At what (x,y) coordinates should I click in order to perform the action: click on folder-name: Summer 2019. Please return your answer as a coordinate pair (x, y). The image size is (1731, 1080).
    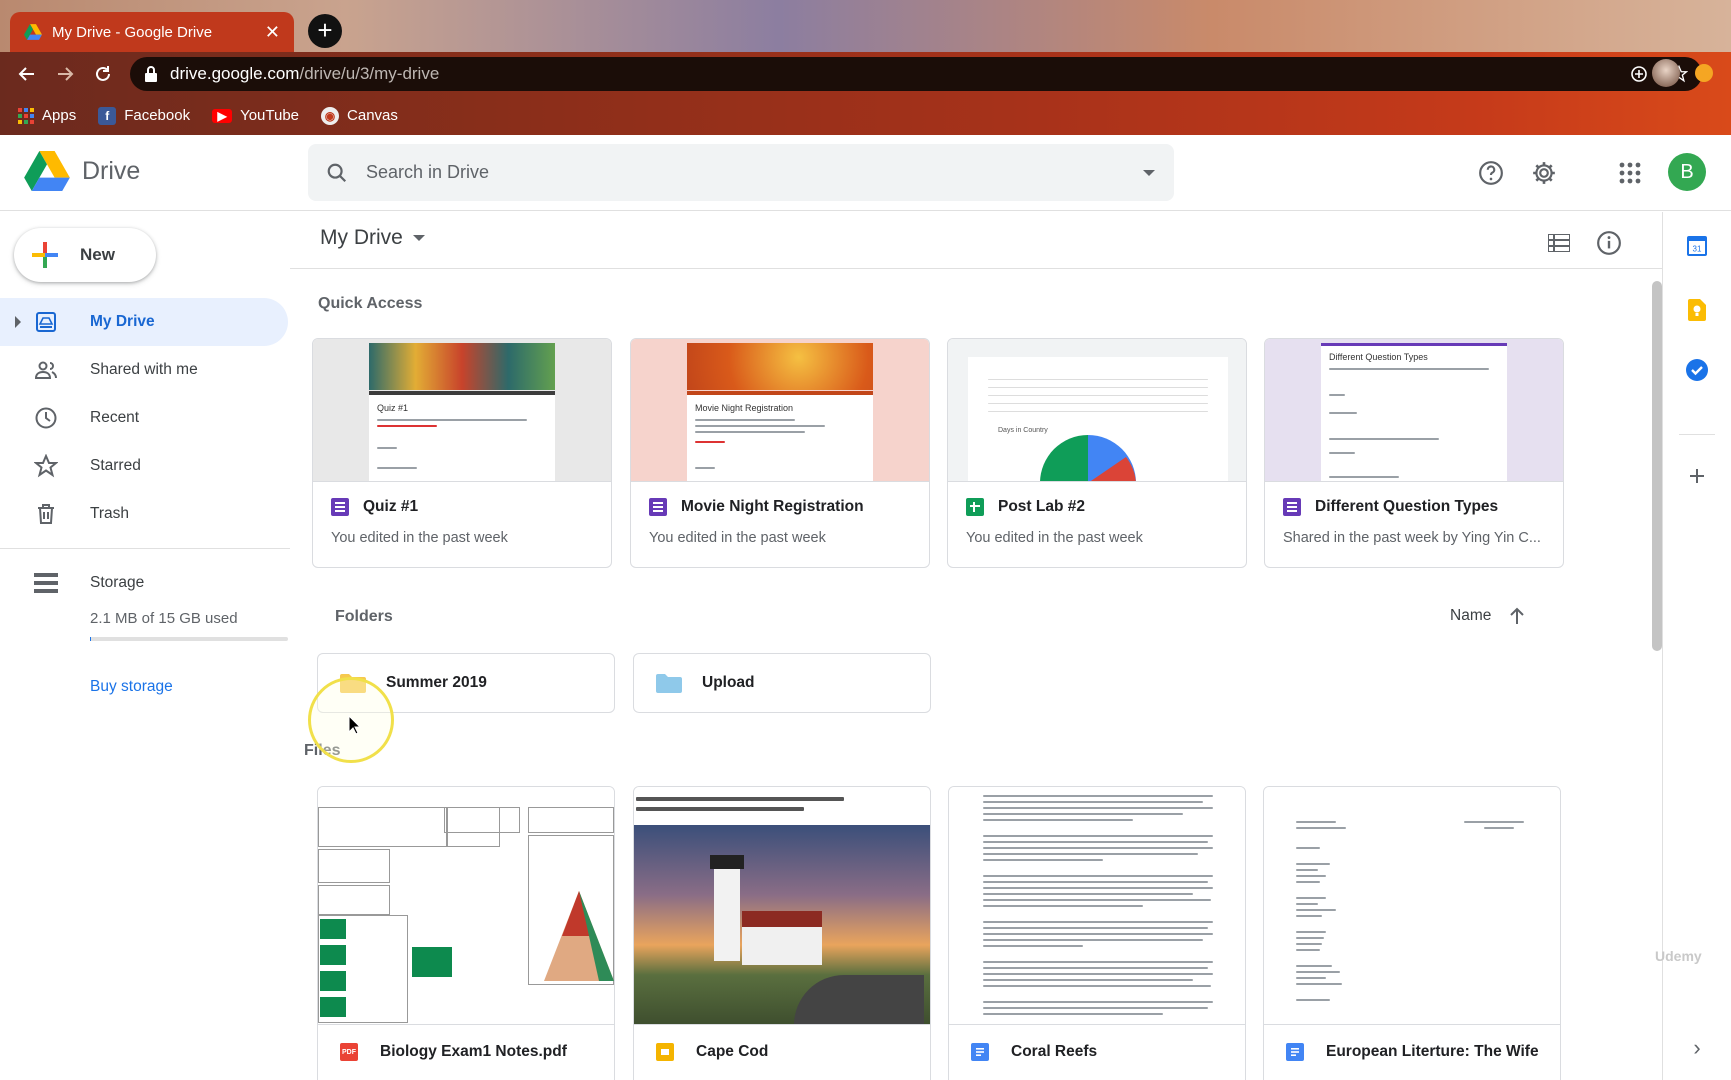
    Looking at the image, I should click on (436, 682).